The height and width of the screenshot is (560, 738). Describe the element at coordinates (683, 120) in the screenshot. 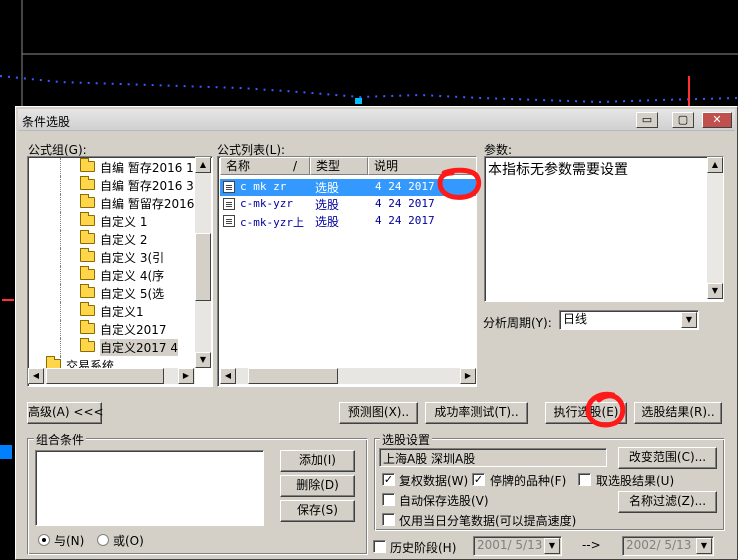

I see `maximize-icon: ▢` at that location.